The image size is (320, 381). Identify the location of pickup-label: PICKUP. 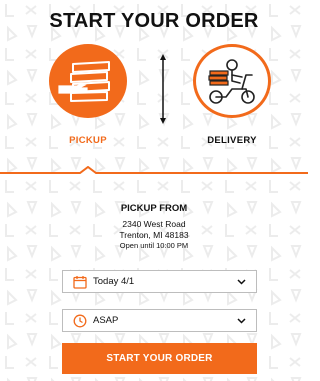
(88, 140).